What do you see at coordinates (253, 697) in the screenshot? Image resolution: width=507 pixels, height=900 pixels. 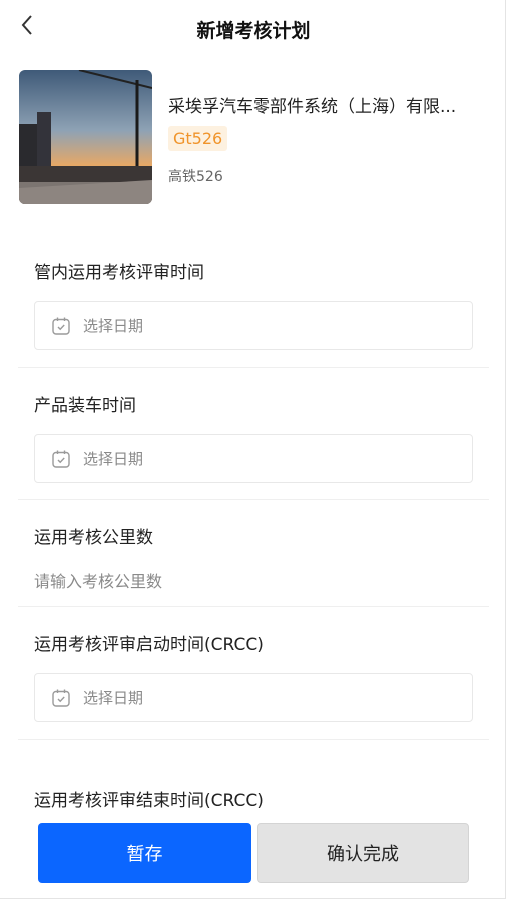 I see `crcc-start-picker: 选择日期` at bounding box center [253, 697].